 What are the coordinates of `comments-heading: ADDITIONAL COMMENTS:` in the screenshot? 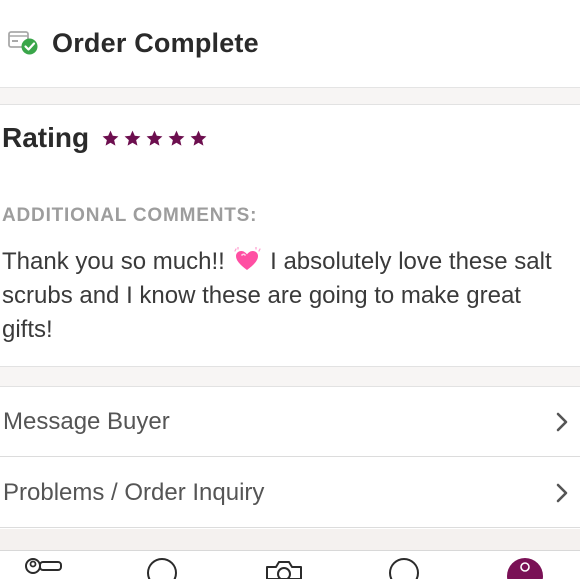 It's located at (130, 215).